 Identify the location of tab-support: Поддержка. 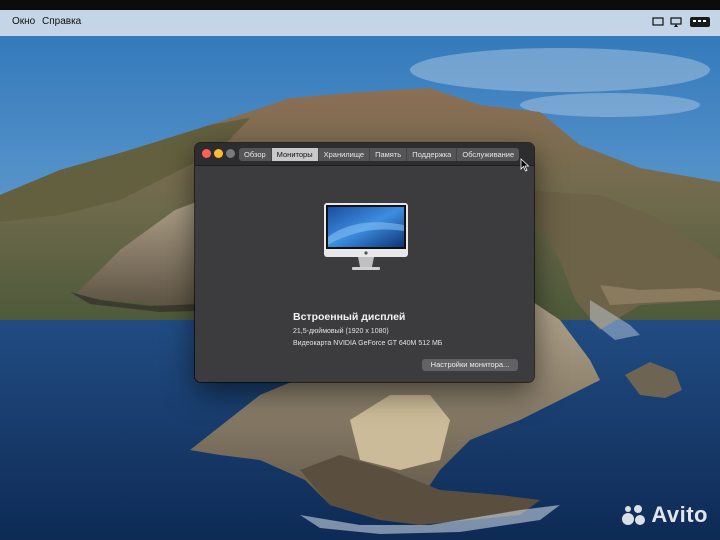
(432, 154).